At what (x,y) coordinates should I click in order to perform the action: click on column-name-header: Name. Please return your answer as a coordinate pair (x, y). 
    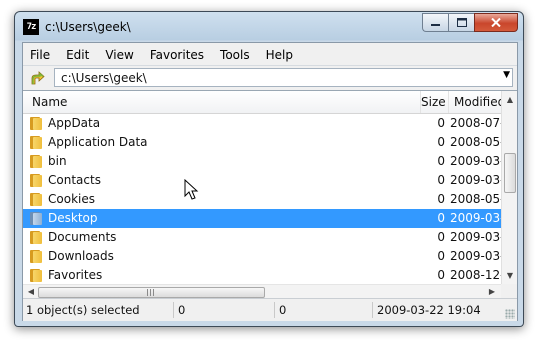
    Looking at the image, I should click on (222, 102).